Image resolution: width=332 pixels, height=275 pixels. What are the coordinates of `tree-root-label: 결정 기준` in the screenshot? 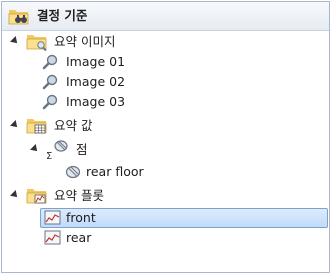 It's located at (62, 15).